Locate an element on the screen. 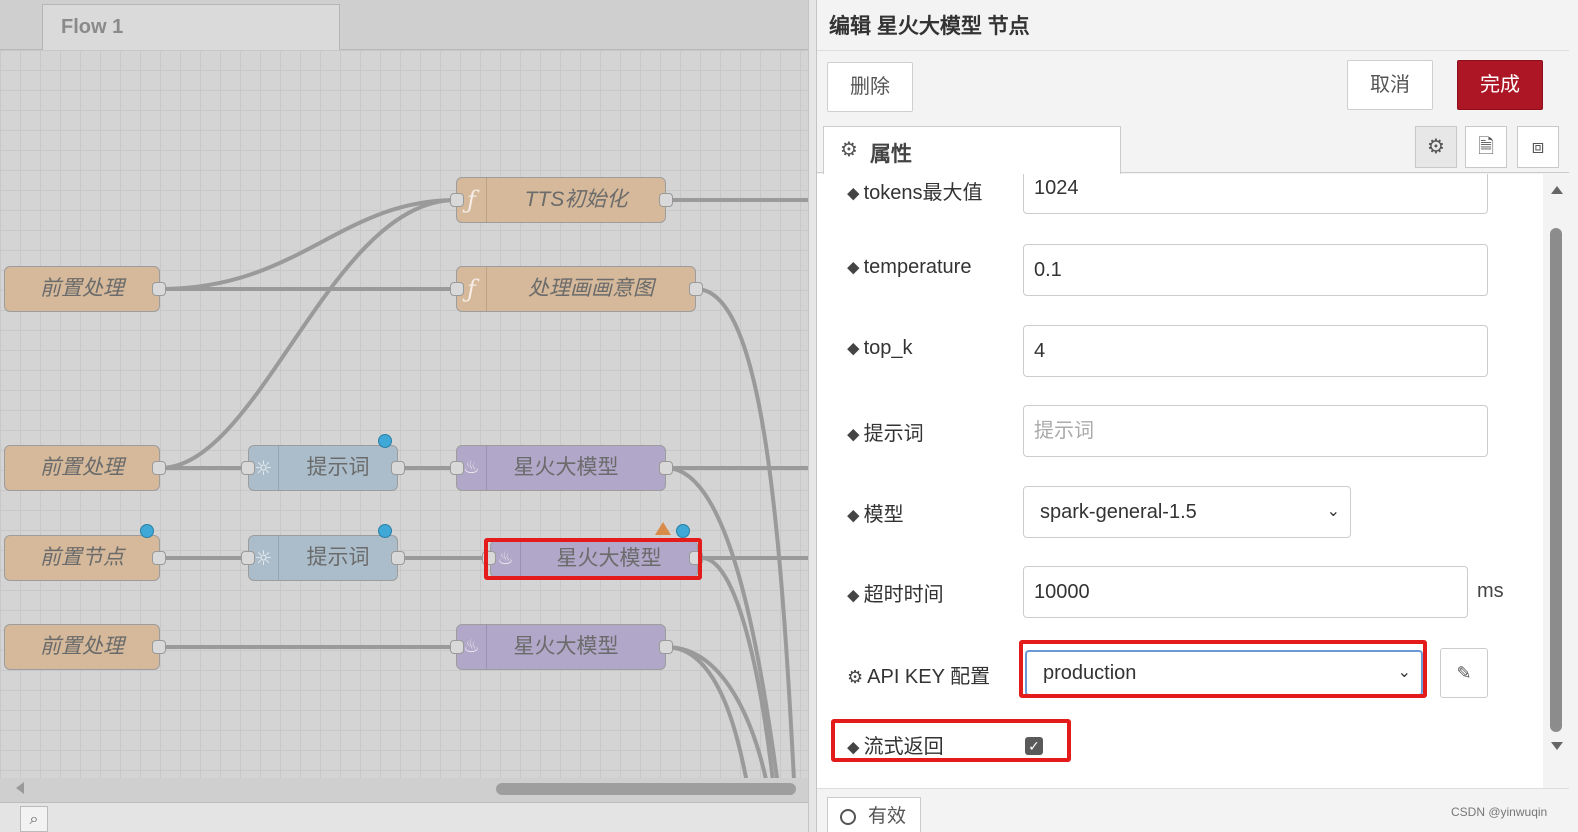 Image resolution: width=1578 pixels, height=832 pixels. vertical-scrollbar is located at coordinates (1556, 481).